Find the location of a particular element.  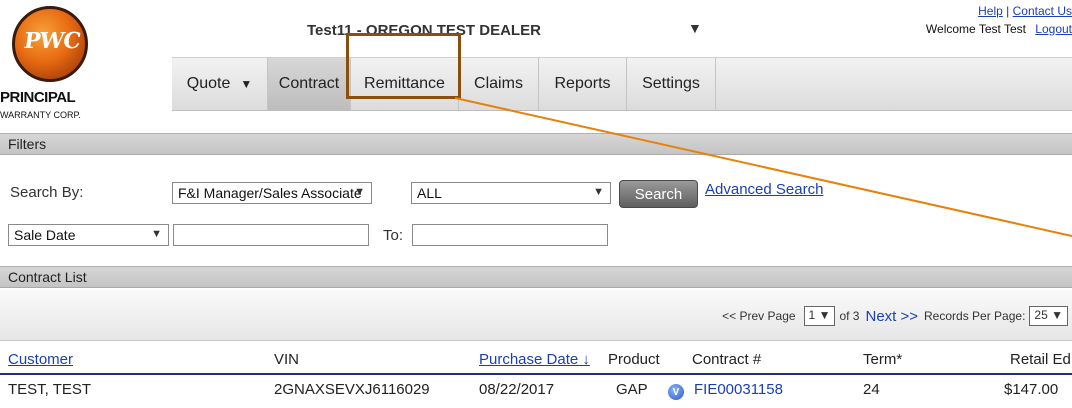

dealer-dropdown-icon: ▼ is located at coordinates (695, 28).